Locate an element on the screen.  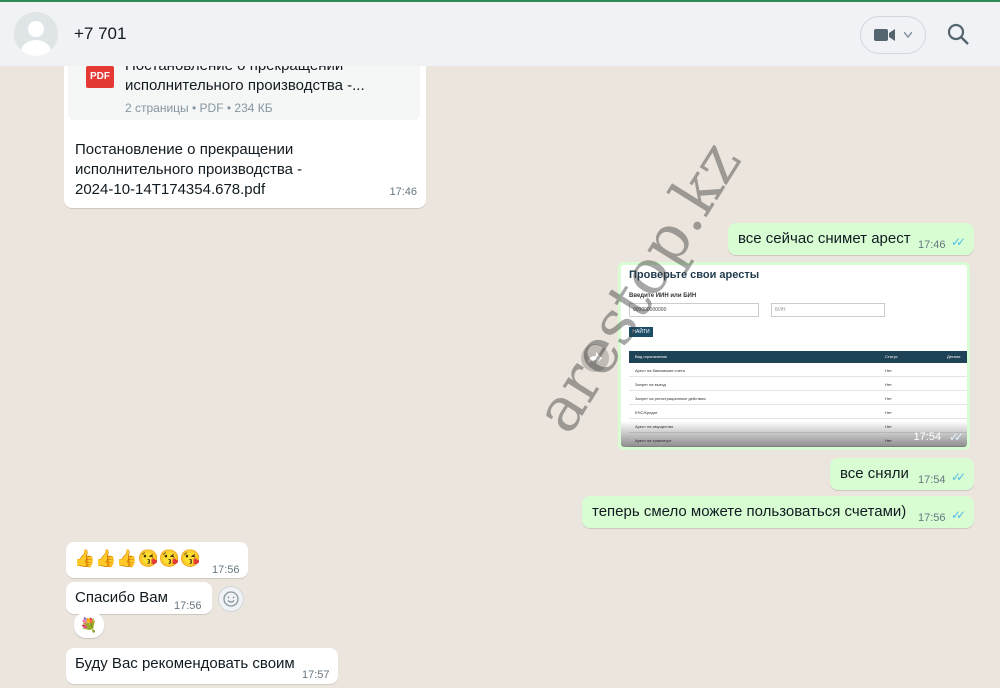
forward-arrow-icon is located at coordinates (595, 358).